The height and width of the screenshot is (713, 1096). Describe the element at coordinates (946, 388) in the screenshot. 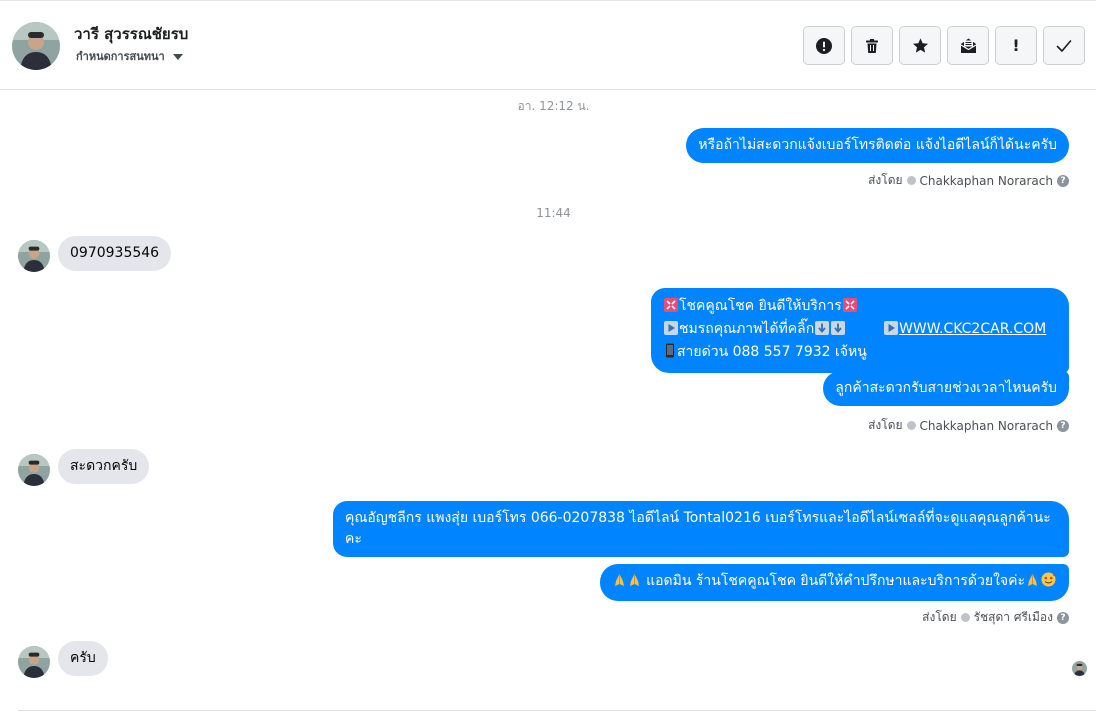

I see `outgoing-message: ลูกค้าสะดวกรับสายช่วงเวลาไหนครับ` at that location.